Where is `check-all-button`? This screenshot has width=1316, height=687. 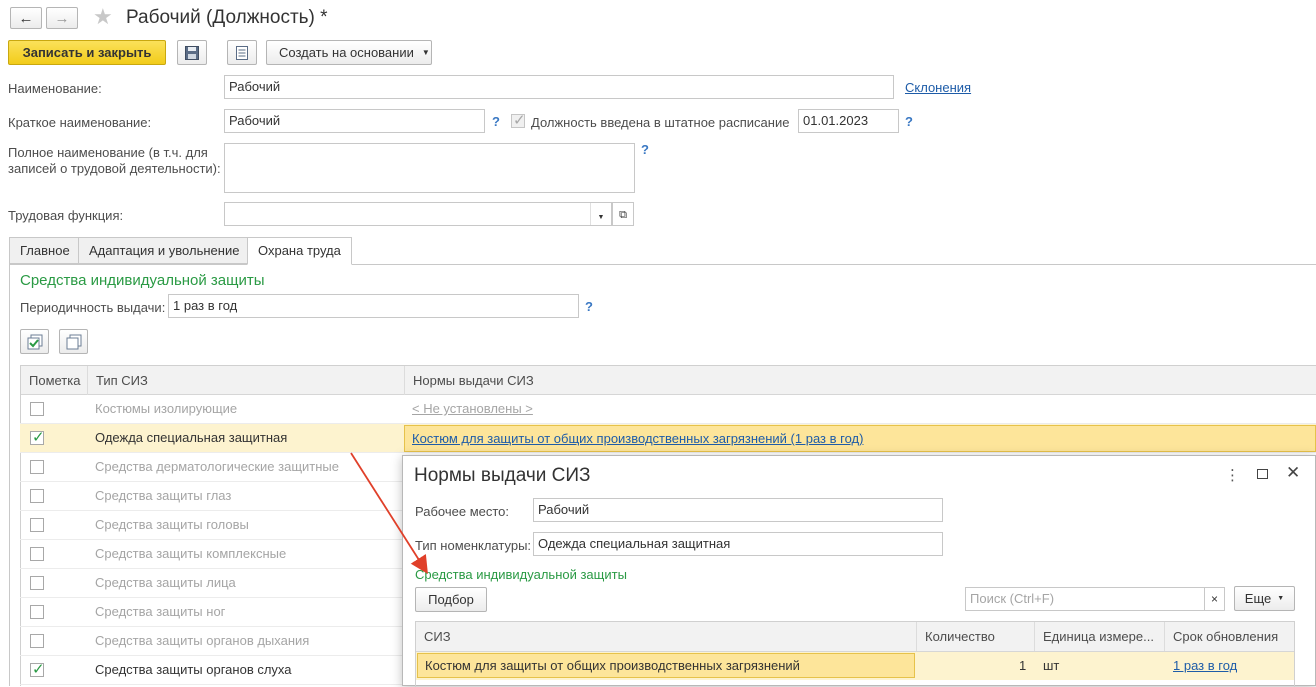 check-all-button is located at coordinates (34, 341).